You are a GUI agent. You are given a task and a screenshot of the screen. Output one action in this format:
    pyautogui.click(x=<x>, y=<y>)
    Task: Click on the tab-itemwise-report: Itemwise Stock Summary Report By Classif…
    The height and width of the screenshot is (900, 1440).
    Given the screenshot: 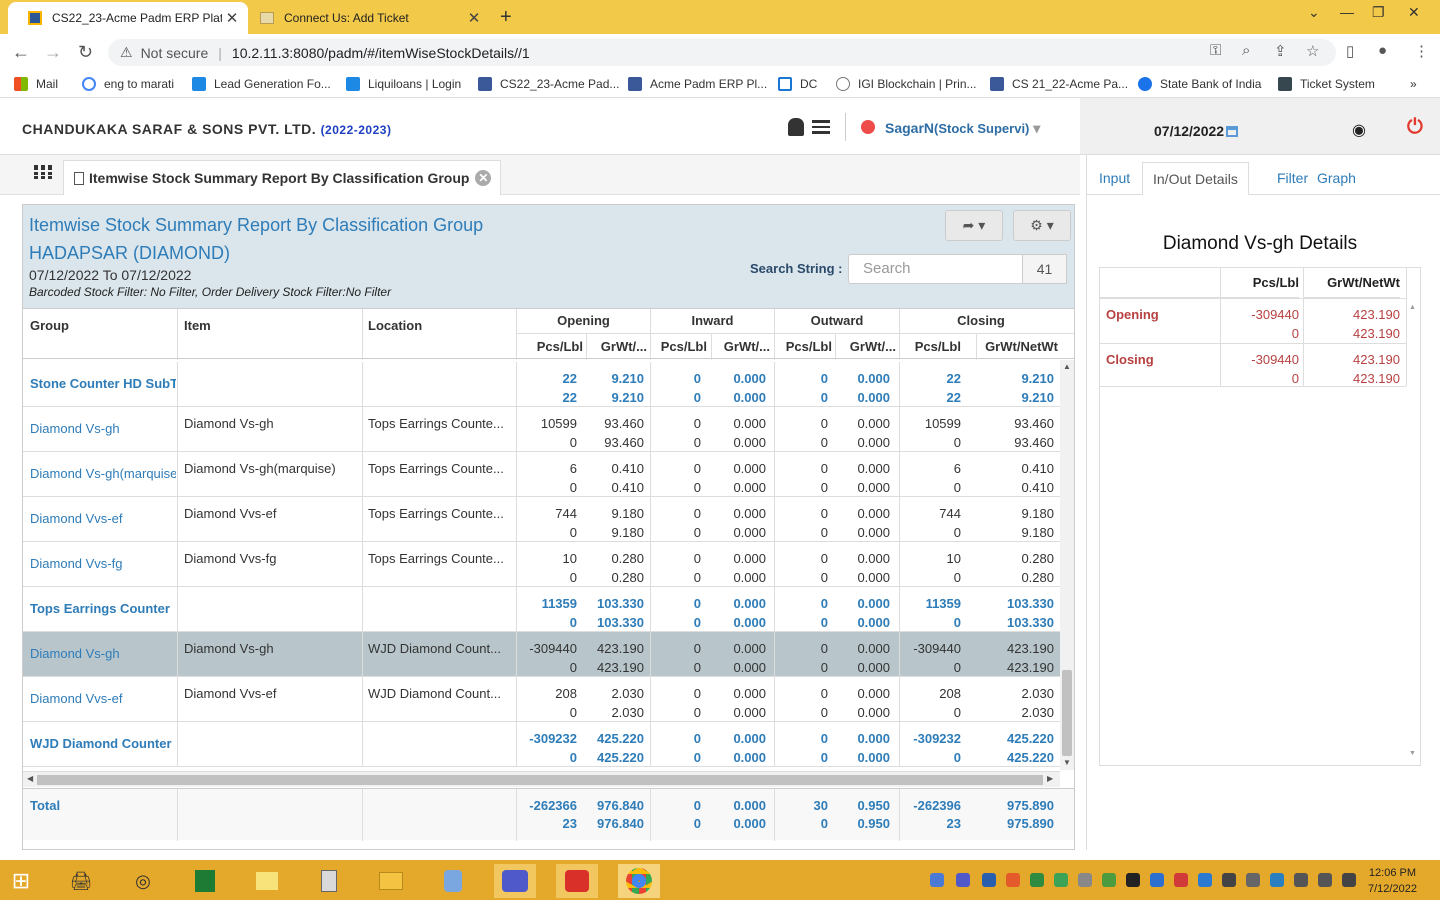 What is the action you would take?
    pyautogui.click(x=282, y=177)
    